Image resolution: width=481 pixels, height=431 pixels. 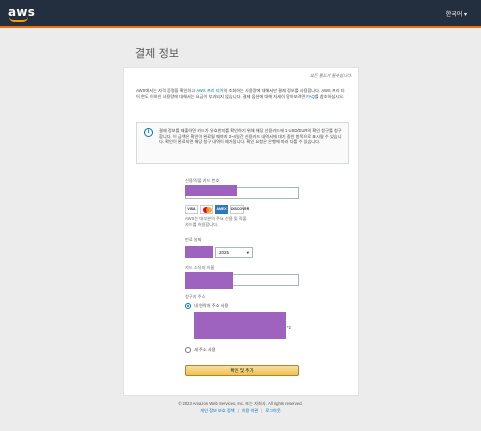 I want to click on chevron-down-icon: ▾, so click(x=247, y=252).